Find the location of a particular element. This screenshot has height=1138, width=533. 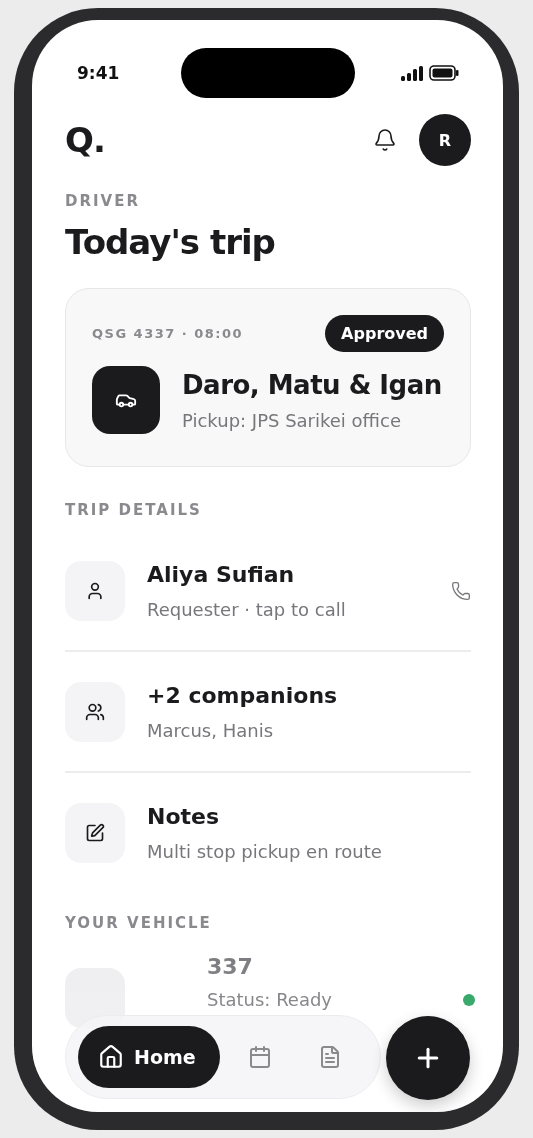

detail-subtitle: Multi stop pickup en route is located at coordinates (265, 851).